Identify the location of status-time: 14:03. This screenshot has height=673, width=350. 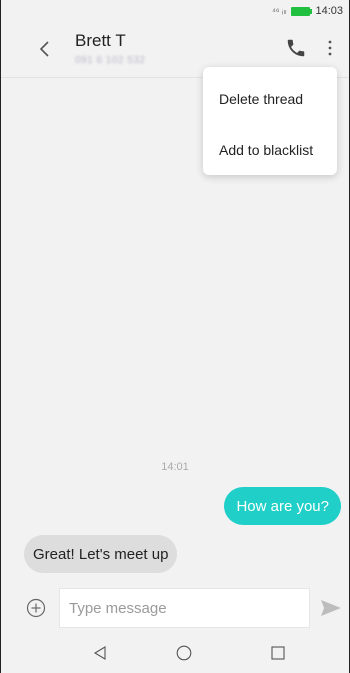
(329, 11).